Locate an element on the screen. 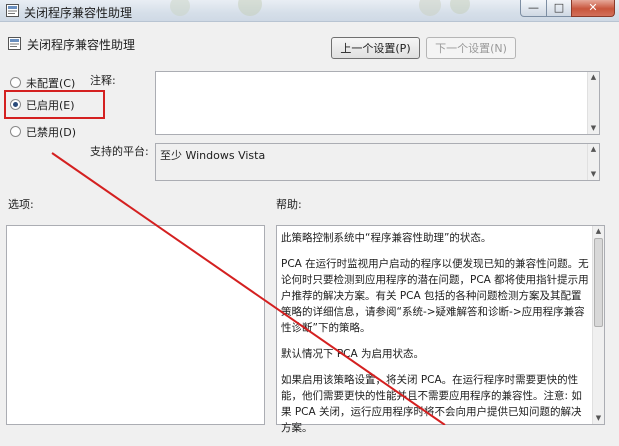 This screenshot has height=446, width=619. supported-platform-field: 至少 Windows Vista ▲ ▼ is located at coordinates (377, 162).